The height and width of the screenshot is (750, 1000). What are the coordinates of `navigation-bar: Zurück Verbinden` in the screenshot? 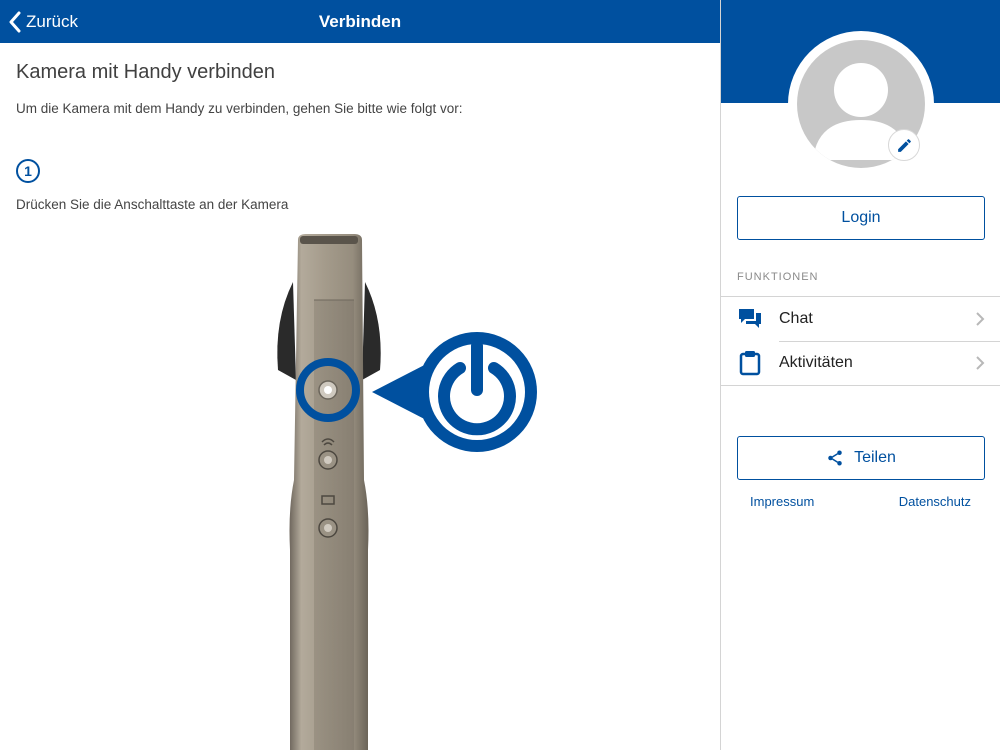 It's located at (360, 21).